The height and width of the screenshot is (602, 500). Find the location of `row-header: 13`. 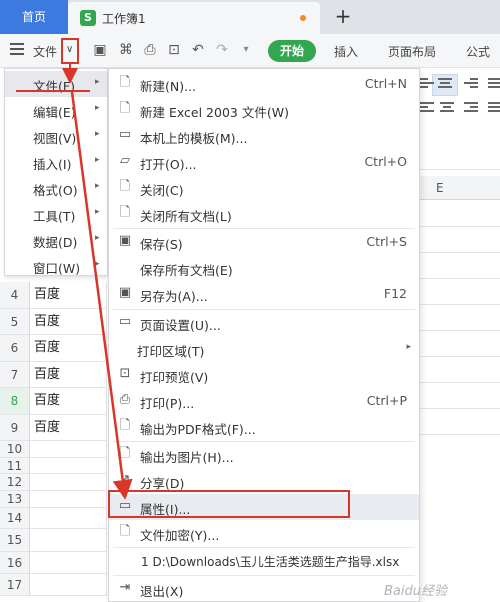

row-header: 13 is located at coordinates (15, 499).